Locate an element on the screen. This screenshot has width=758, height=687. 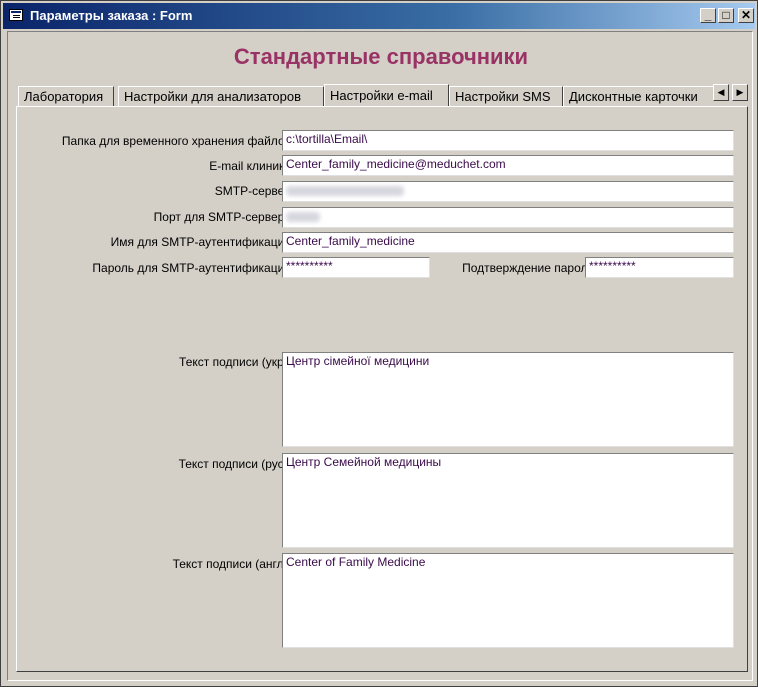
signature-rus-textarea: Центр Семейной медицины is located at coordinates (508, 500).